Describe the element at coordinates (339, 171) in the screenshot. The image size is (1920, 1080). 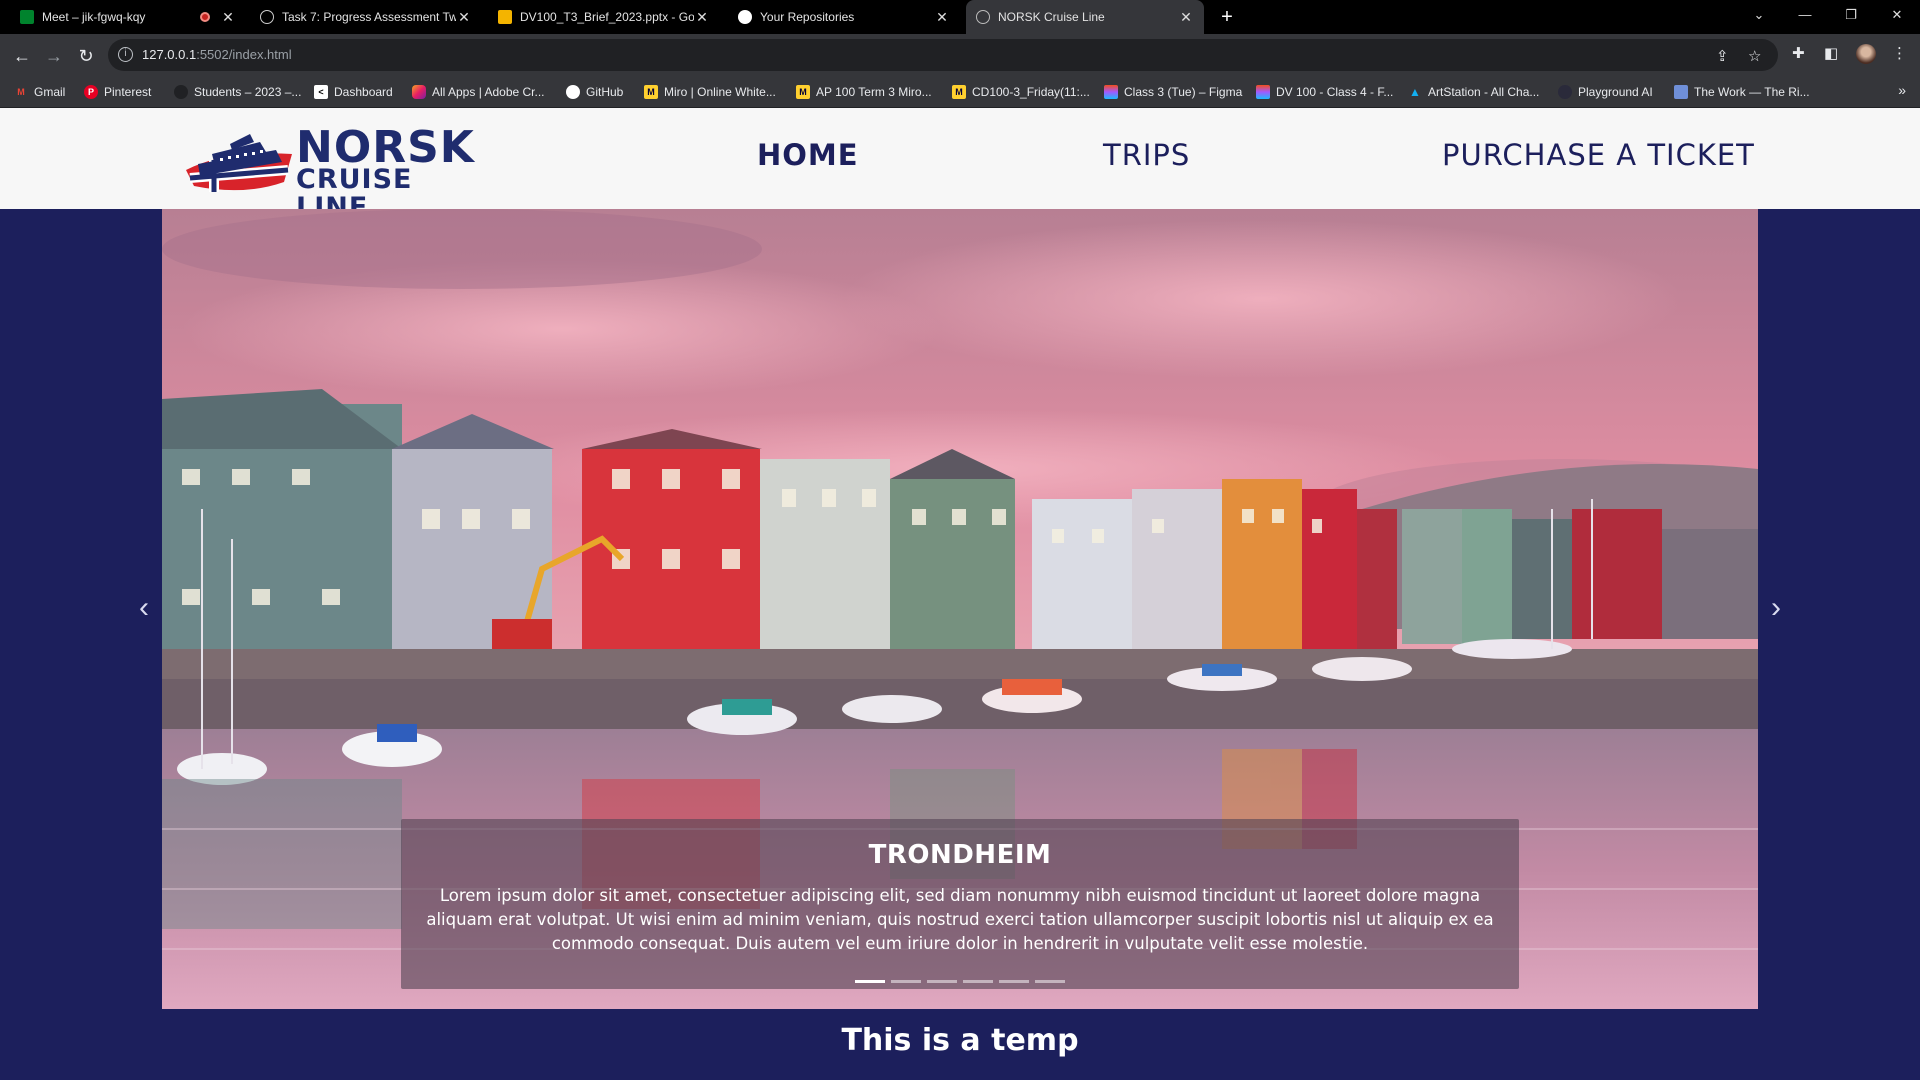
I see `norsk-logo: NORSK CRUISE LINE` at that location.